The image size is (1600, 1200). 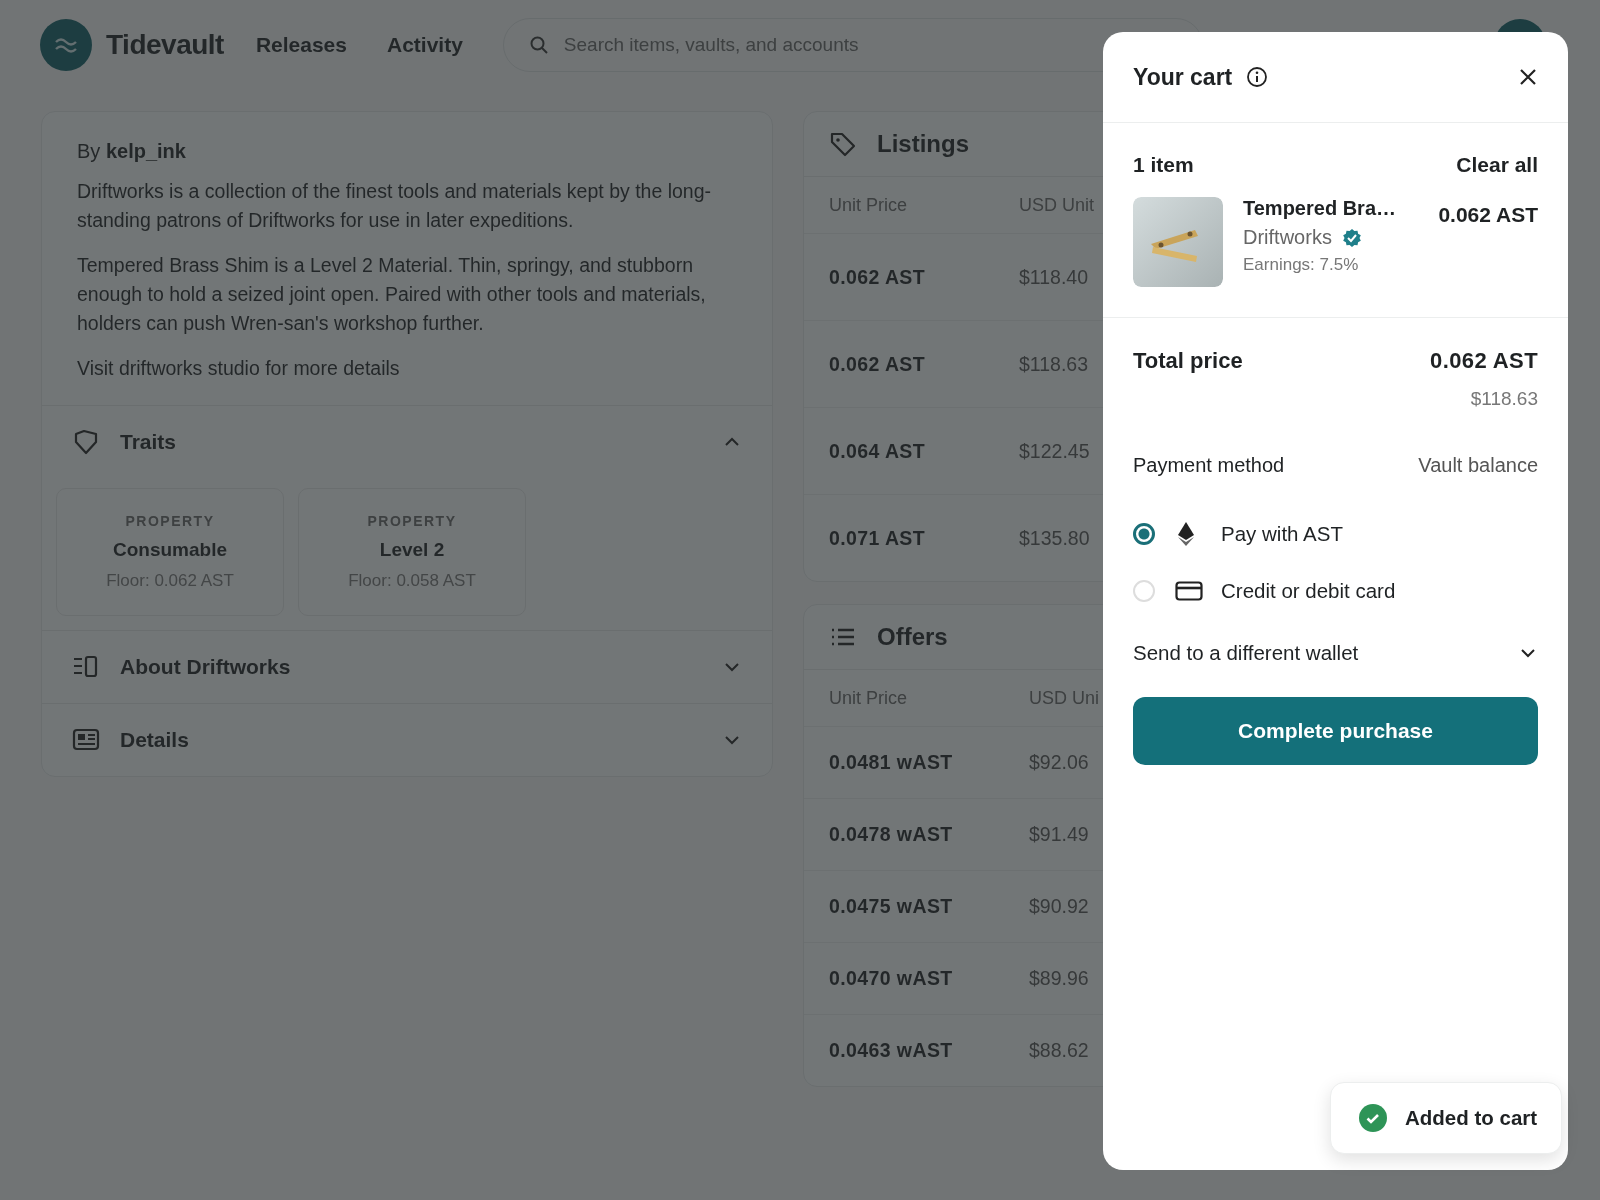 I want to click on table-cell-text: 0.0463 wAST, so click(x=891, y=1050).